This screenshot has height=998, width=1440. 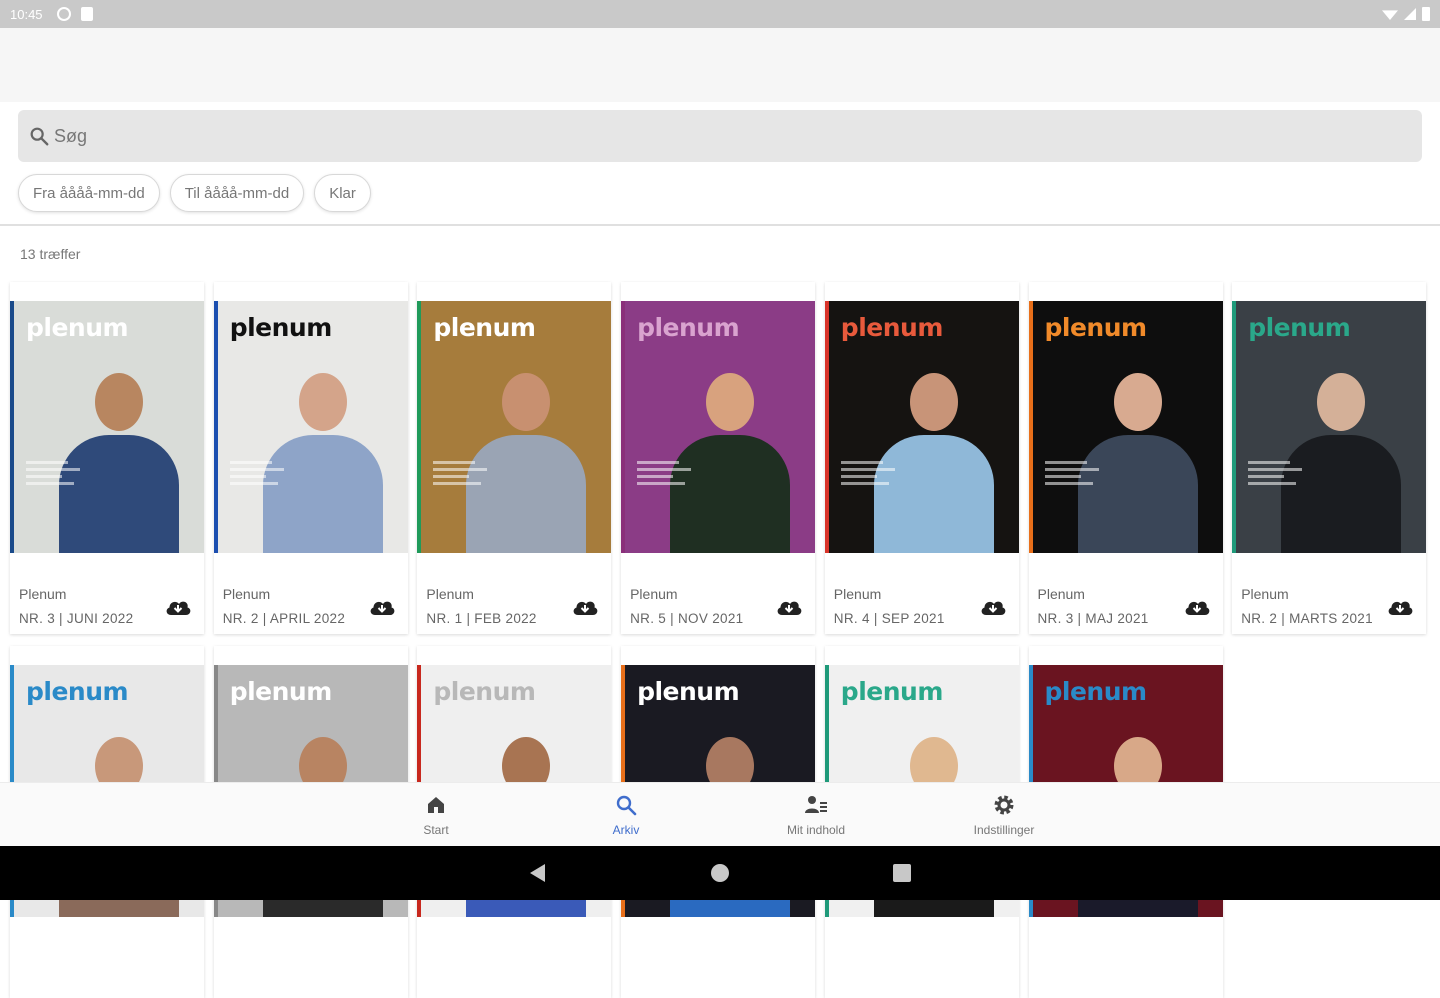 I want to click on magazine-issue: NR. 2 | MARTS 2021, so click(x=1307, y=618).